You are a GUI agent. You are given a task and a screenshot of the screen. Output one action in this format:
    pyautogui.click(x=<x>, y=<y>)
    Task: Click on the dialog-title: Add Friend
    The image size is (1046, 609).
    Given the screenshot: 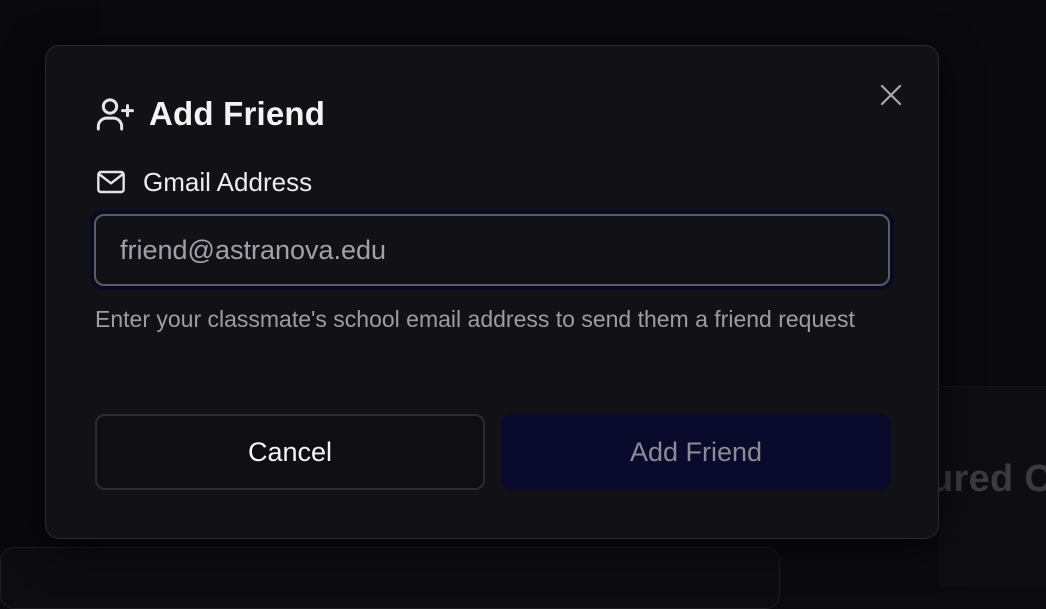 What is the action you would take?
    pyautogui.click(x=237, y=113)
    